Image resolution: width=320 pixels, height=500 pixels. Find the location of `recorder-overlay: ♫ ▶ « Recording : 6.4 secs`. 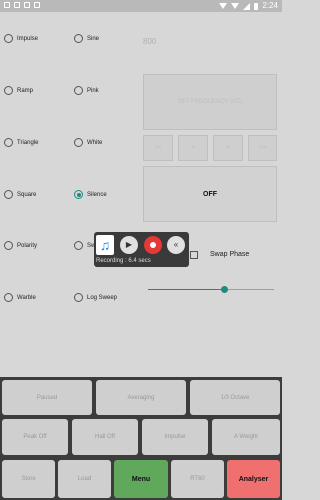

recorder-overlay: ♫ ▶ « Recording : 6.4 secs is located at coordinates (141, 249).